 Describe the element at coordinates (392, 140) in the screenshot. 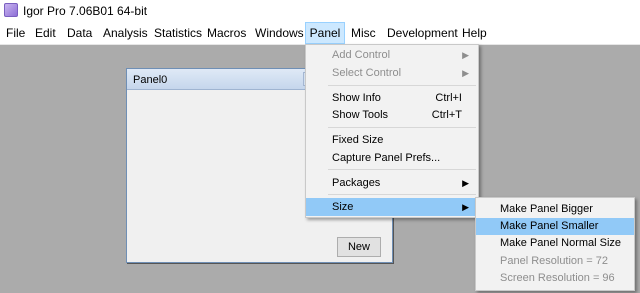

I see `menu-item-fixed-size: Fixed Size` at that location.